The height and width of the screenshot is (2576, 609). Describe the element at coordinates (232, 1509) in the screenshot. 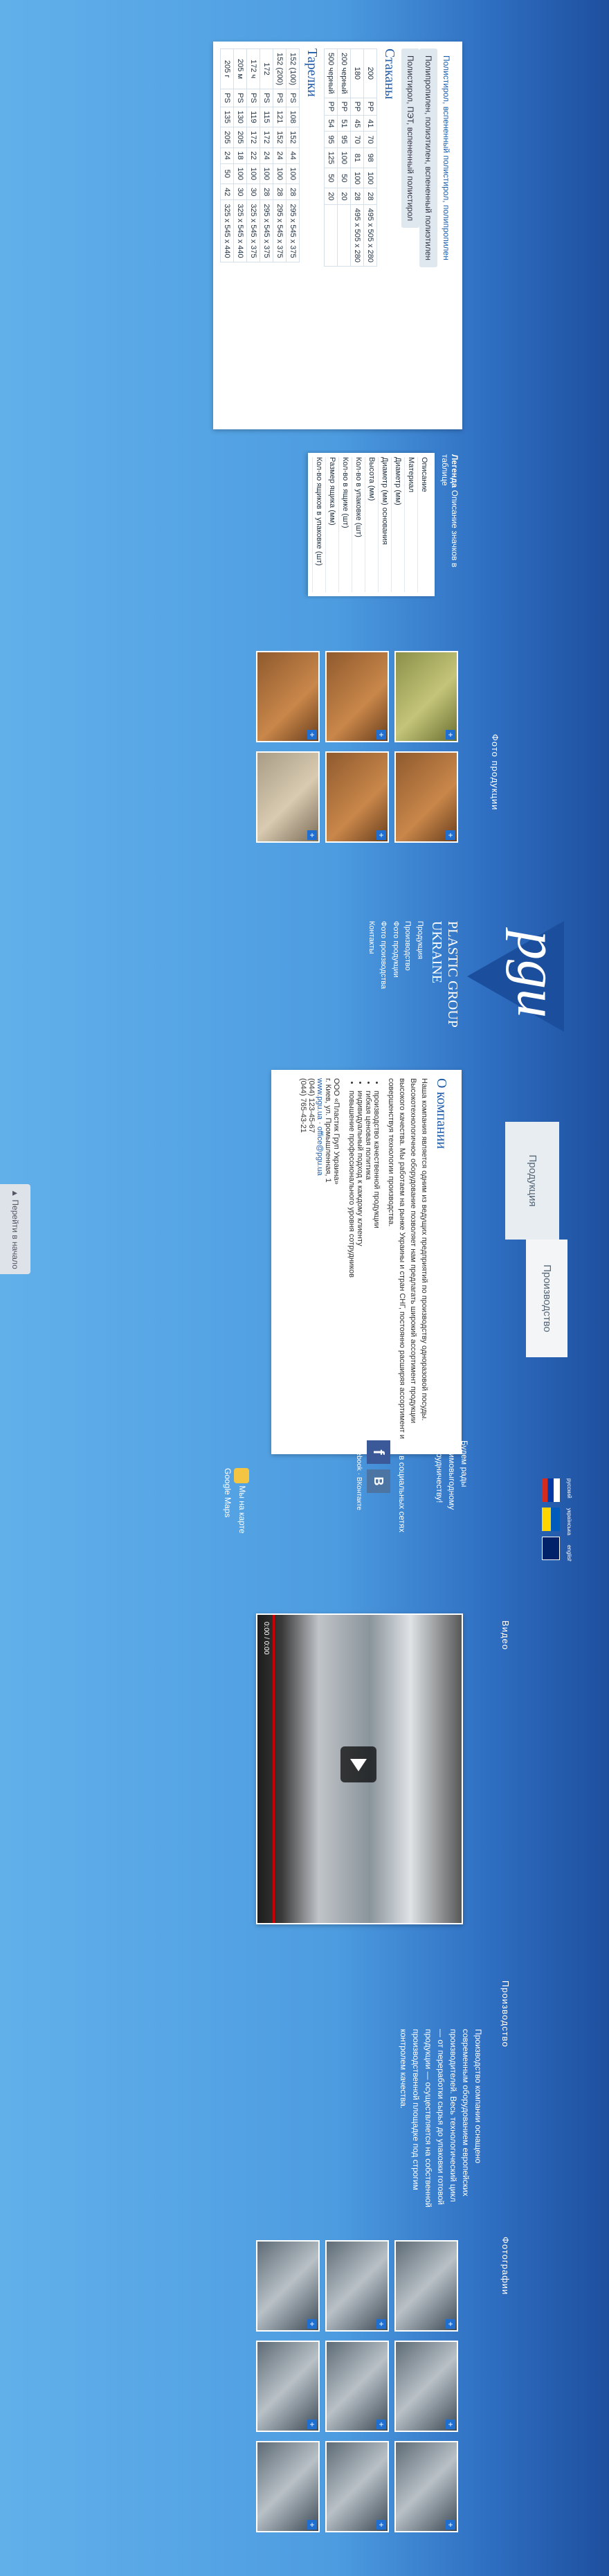

I see `map-link: Мы на карте Google Maps` at that location.